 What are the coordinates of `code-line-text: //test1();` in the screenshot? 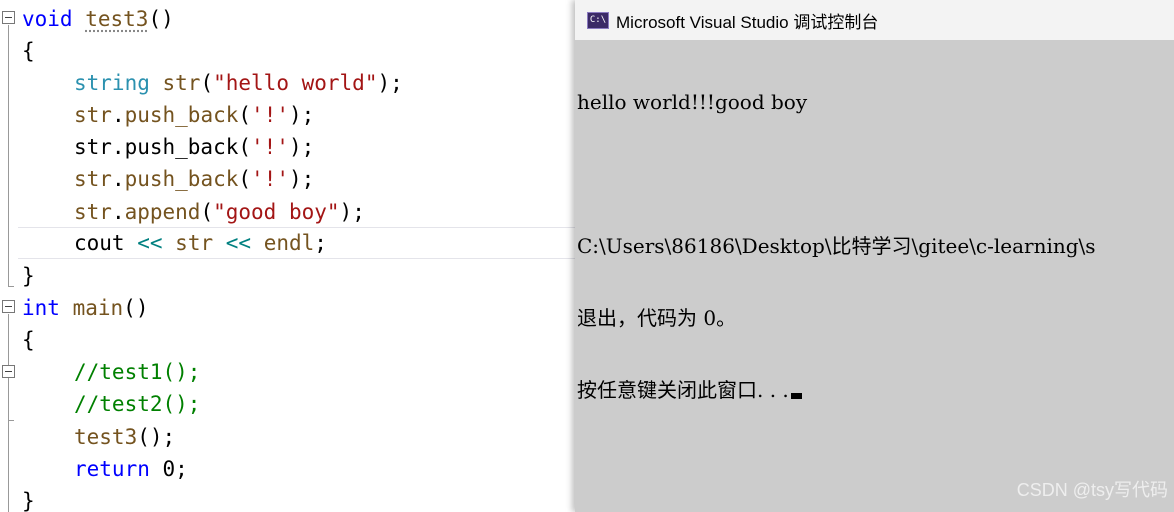 It's located at (137, 372).